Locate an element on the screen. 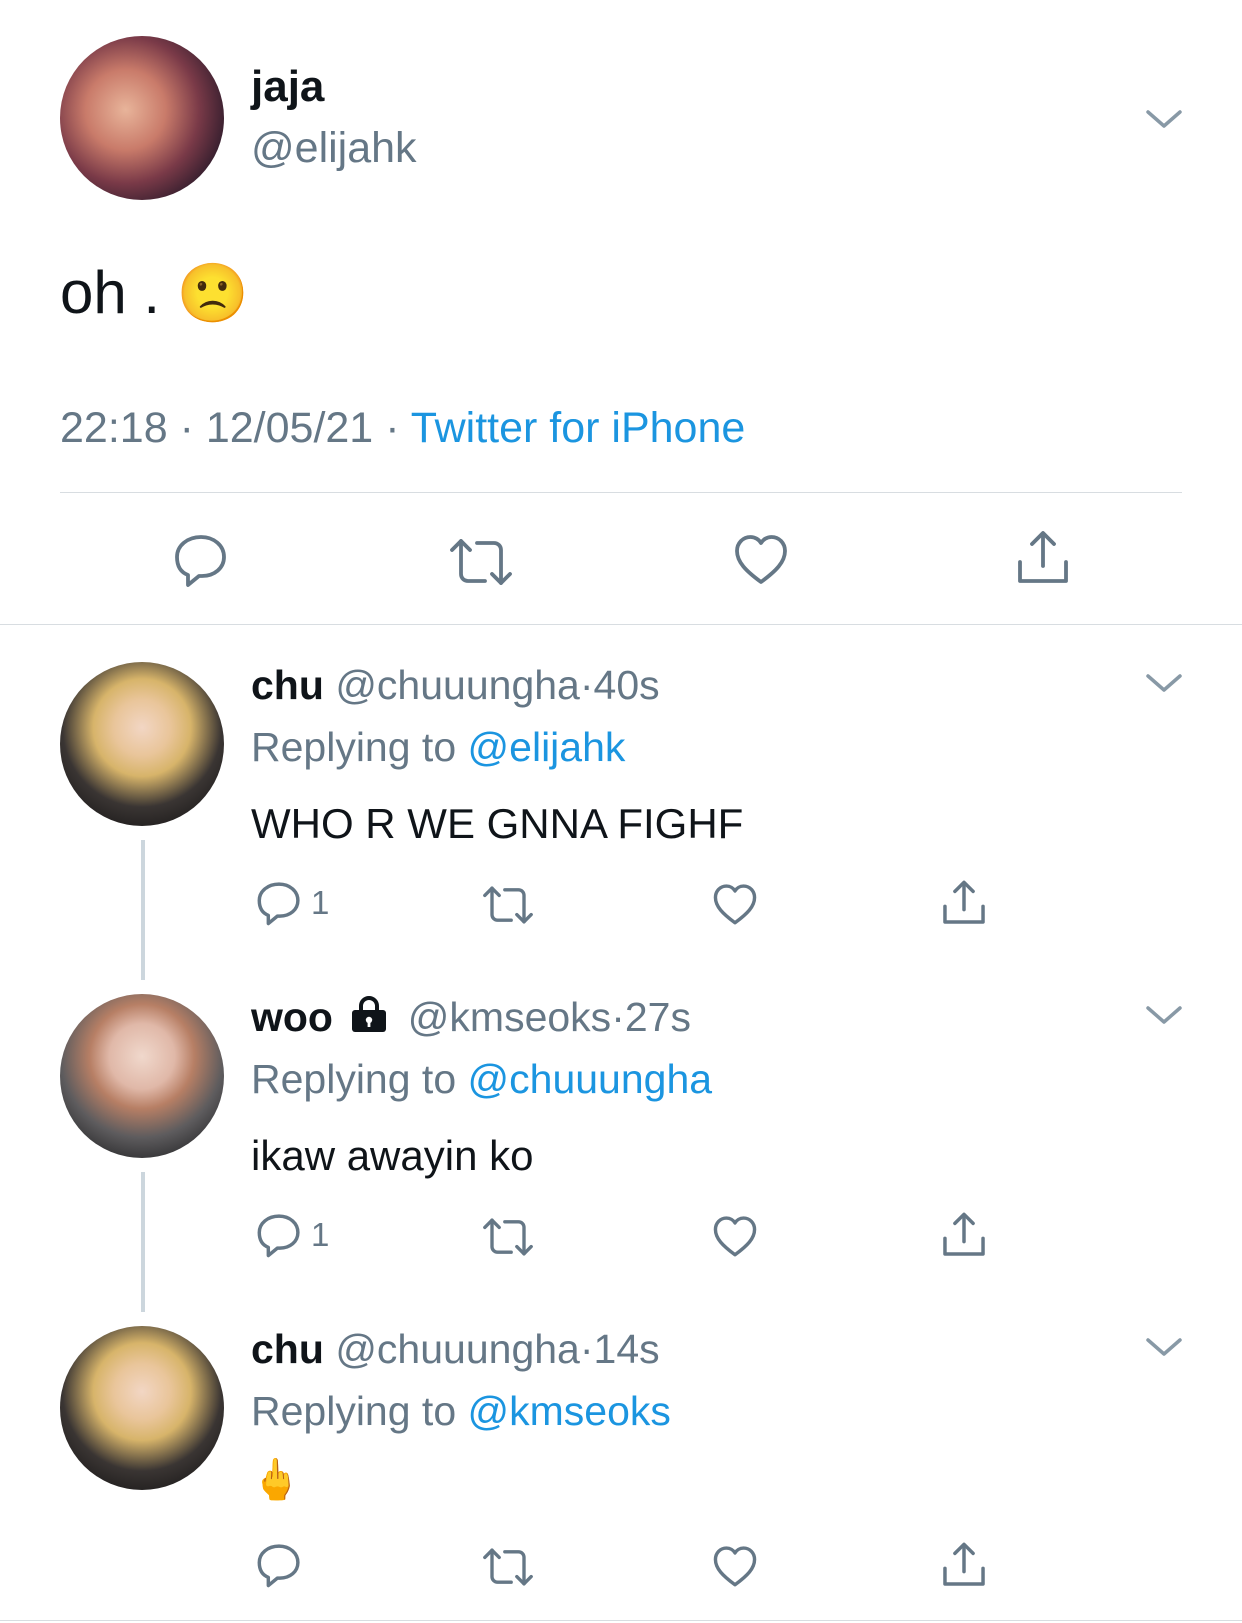 The height and width of the screenshot is (1623, 1242). replying-to-link: @kmseoks is located at coordinates (569, 1411).